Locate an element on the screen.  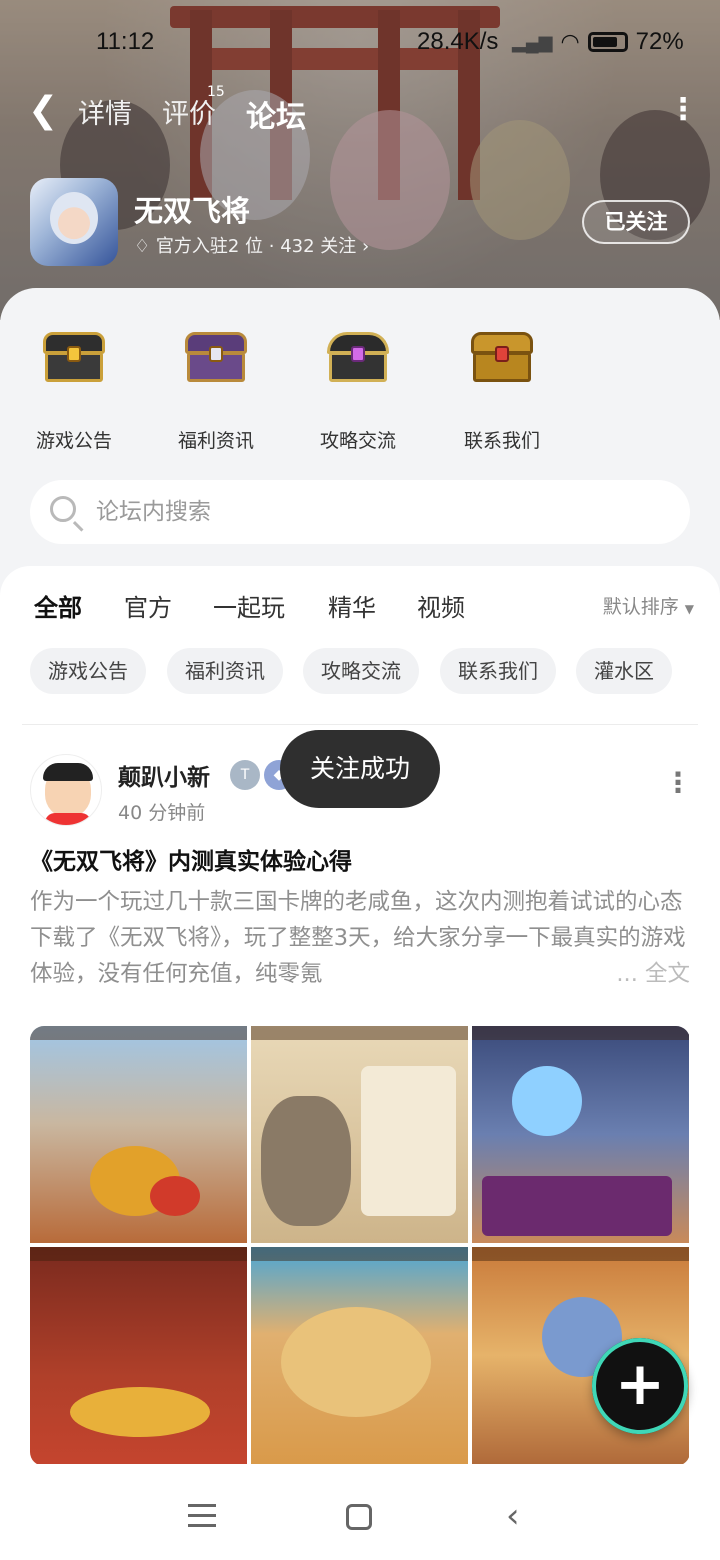
post-title: 《无双飞将》内测真实体验心得 is located at coordinates (360, 859).